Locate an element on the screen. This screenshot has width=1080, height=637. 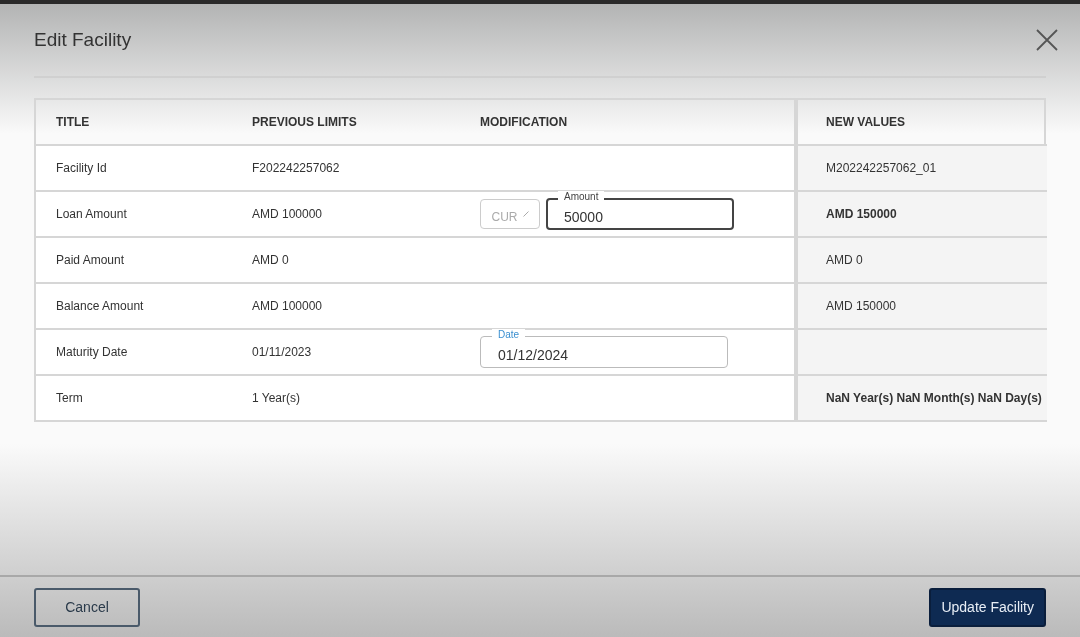
update-facility-button: Update Facility is located at coordinates (987, 607).